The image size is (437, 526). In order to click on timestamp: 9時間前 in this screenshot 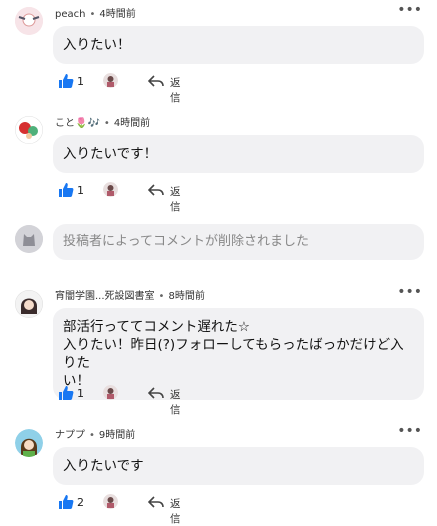, I will do `click(117, 435)`.